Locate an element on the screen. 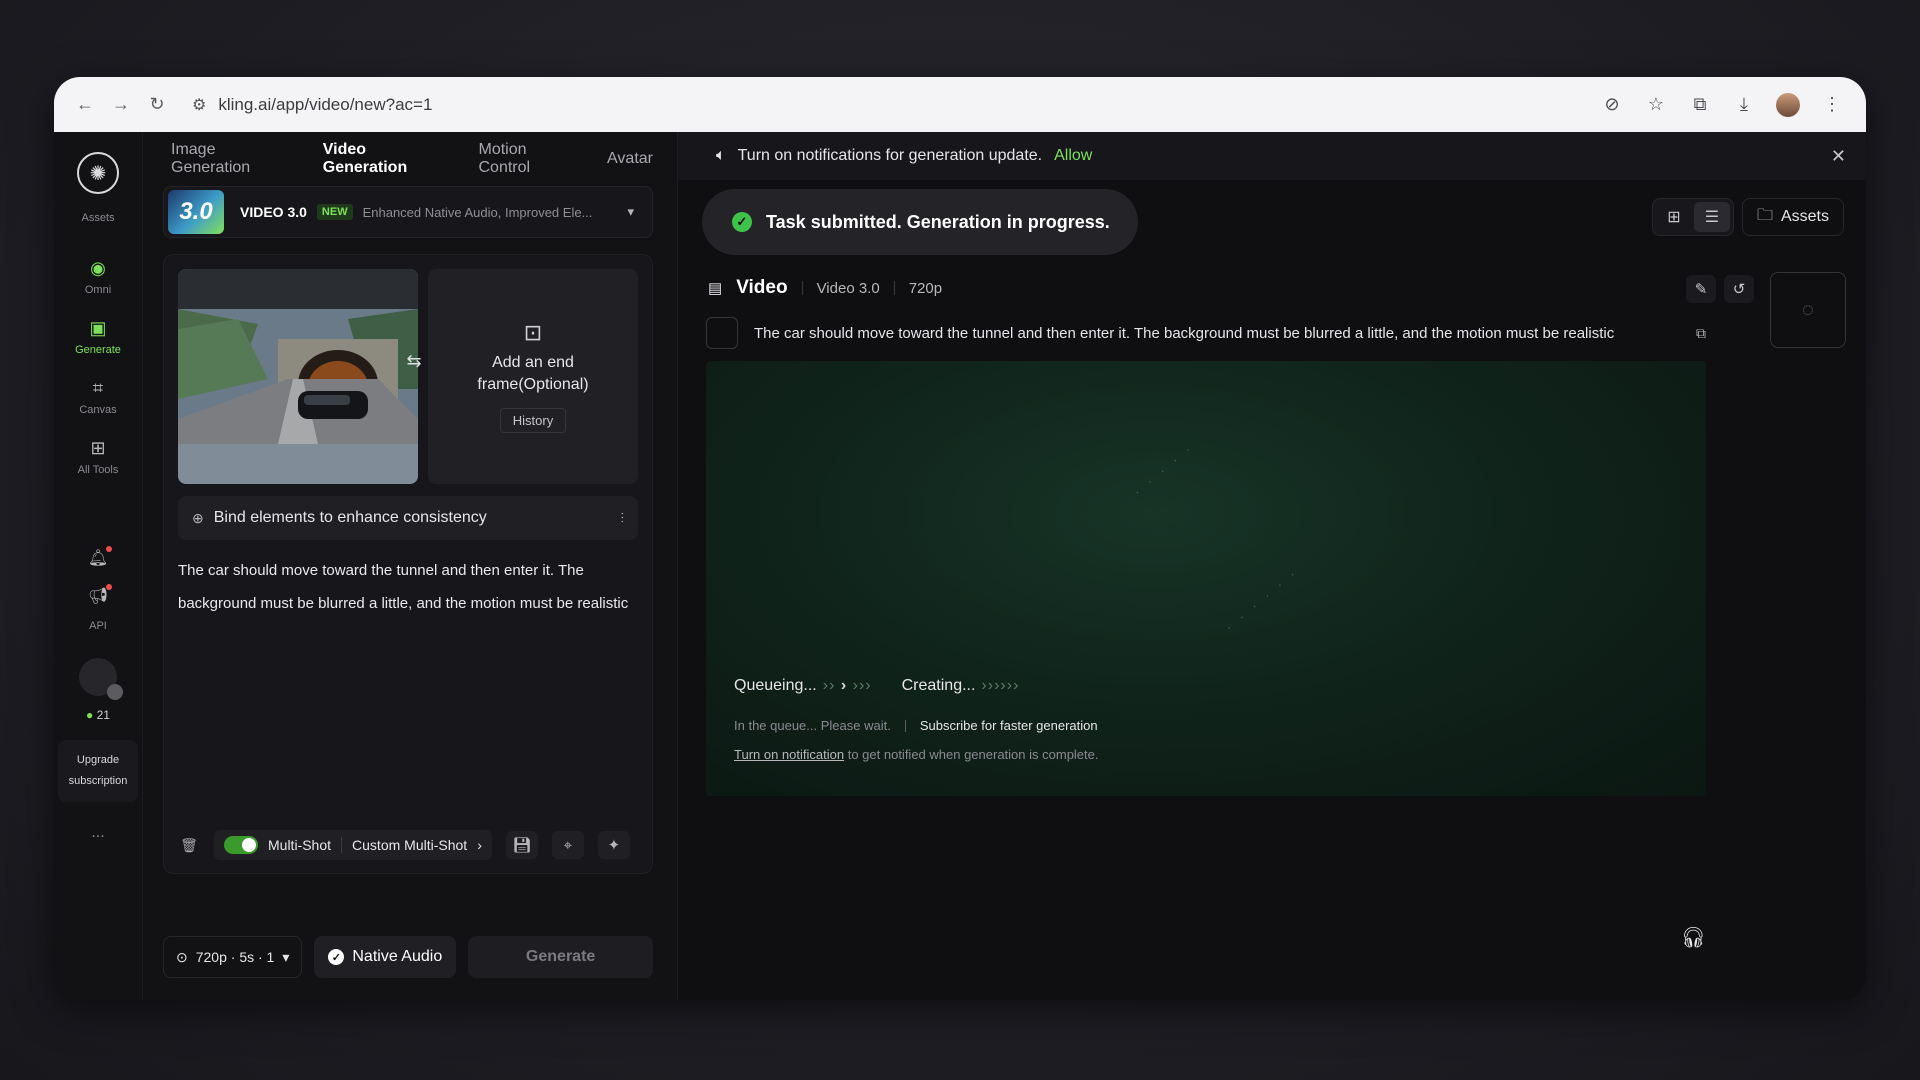 This screenshot has height=1080, width=1920. result-header: ▤ Video Video 3.0 720p is located at coordinates (825, 288).